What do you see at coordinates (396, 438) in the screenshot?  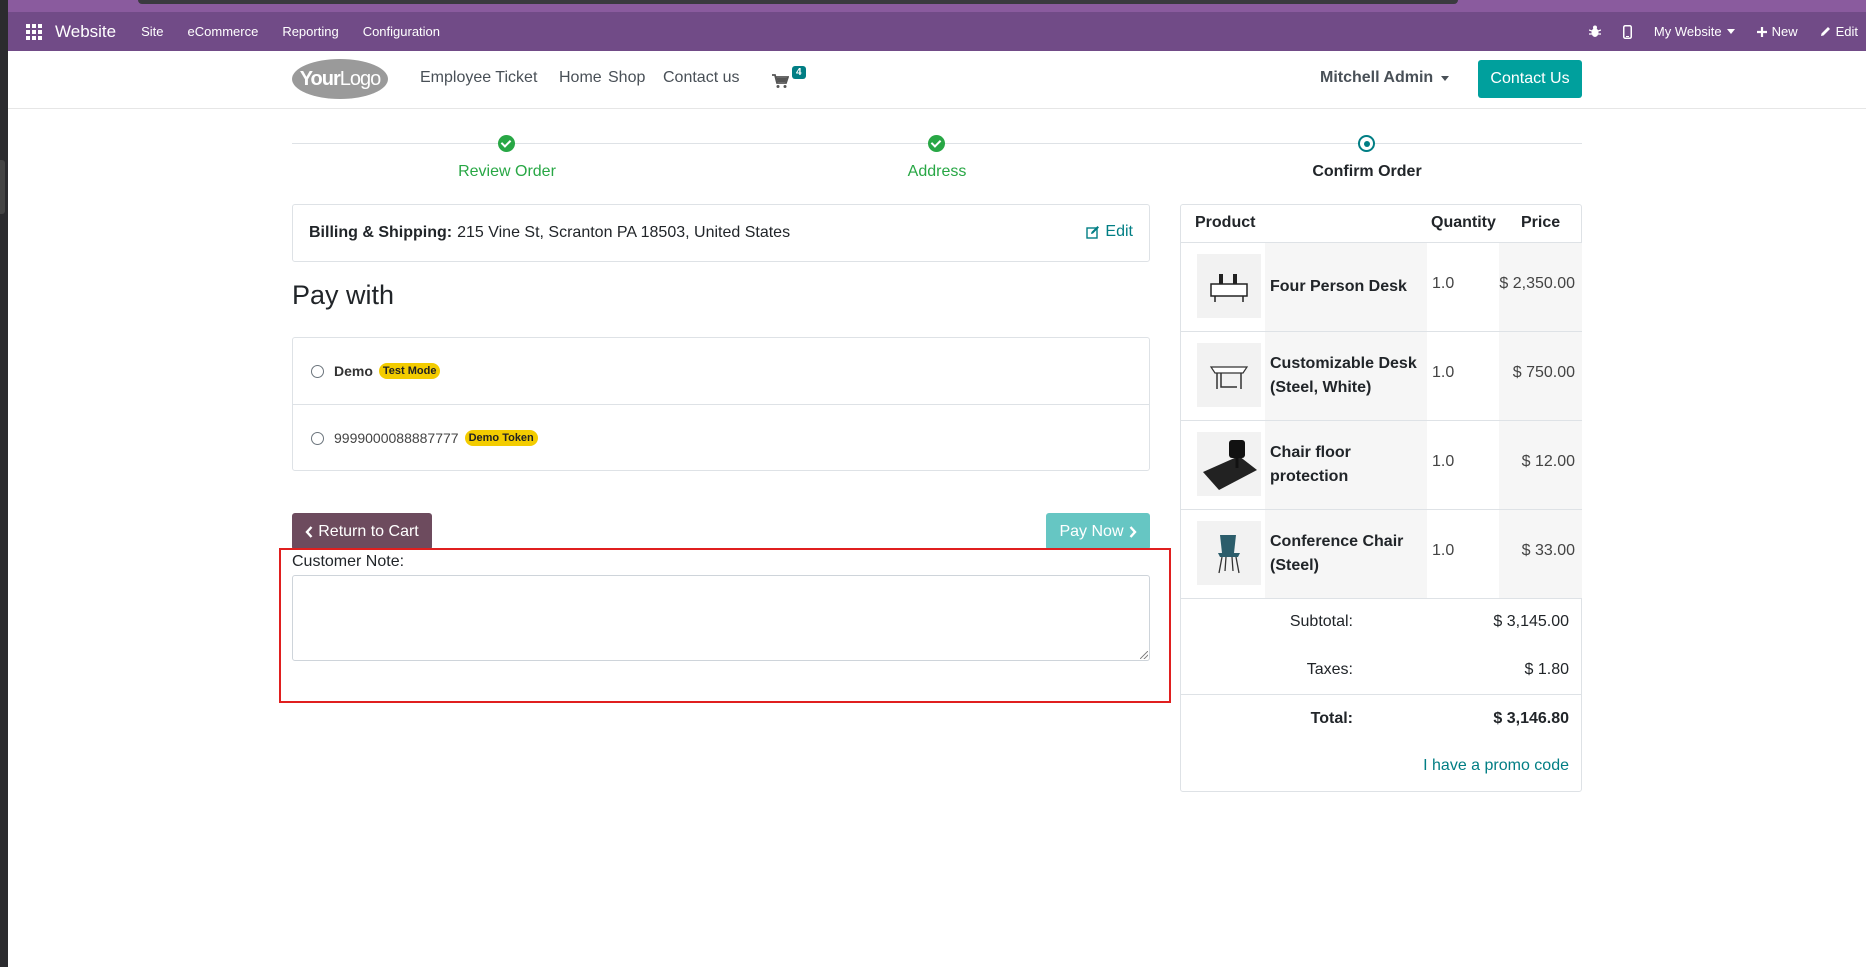 I see `payment-token-name: 9999000088887777` at bounding box center [396, 438].